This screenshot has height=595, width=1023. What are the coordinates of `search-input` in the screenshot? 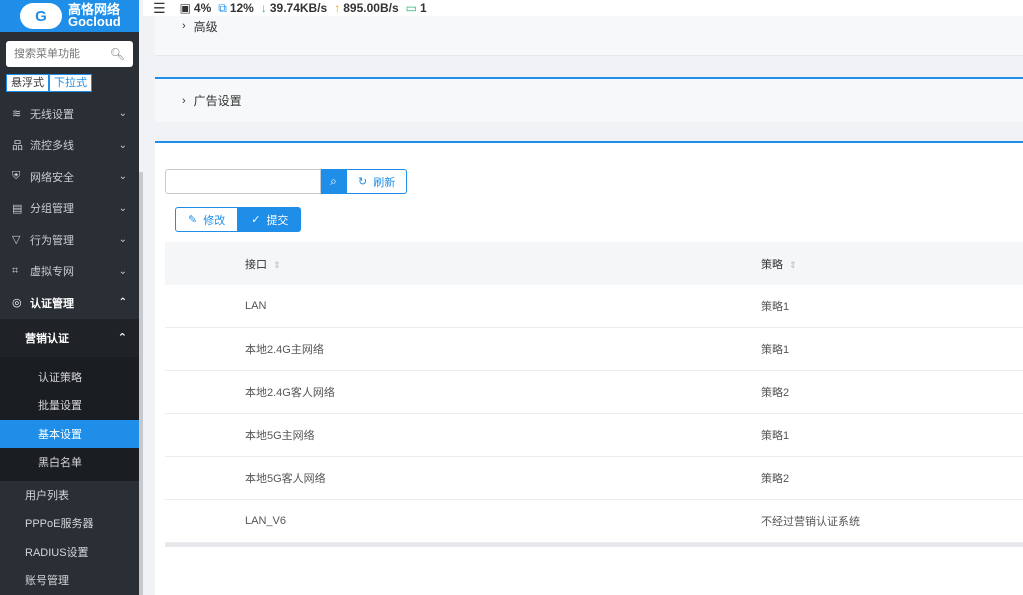 It's located at (243, 181).